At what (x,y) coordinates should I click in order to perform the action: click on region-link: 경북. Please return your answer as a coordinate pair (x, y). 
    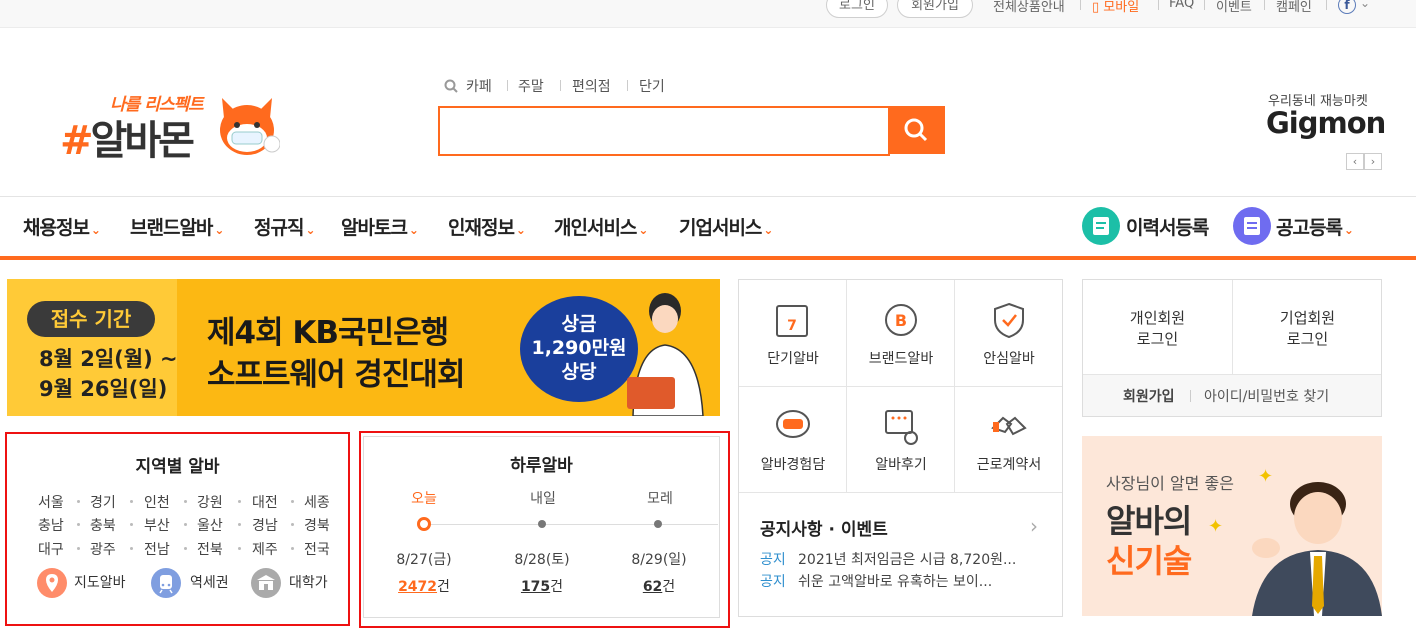
    Looking at the image, I should click on (317, 525).